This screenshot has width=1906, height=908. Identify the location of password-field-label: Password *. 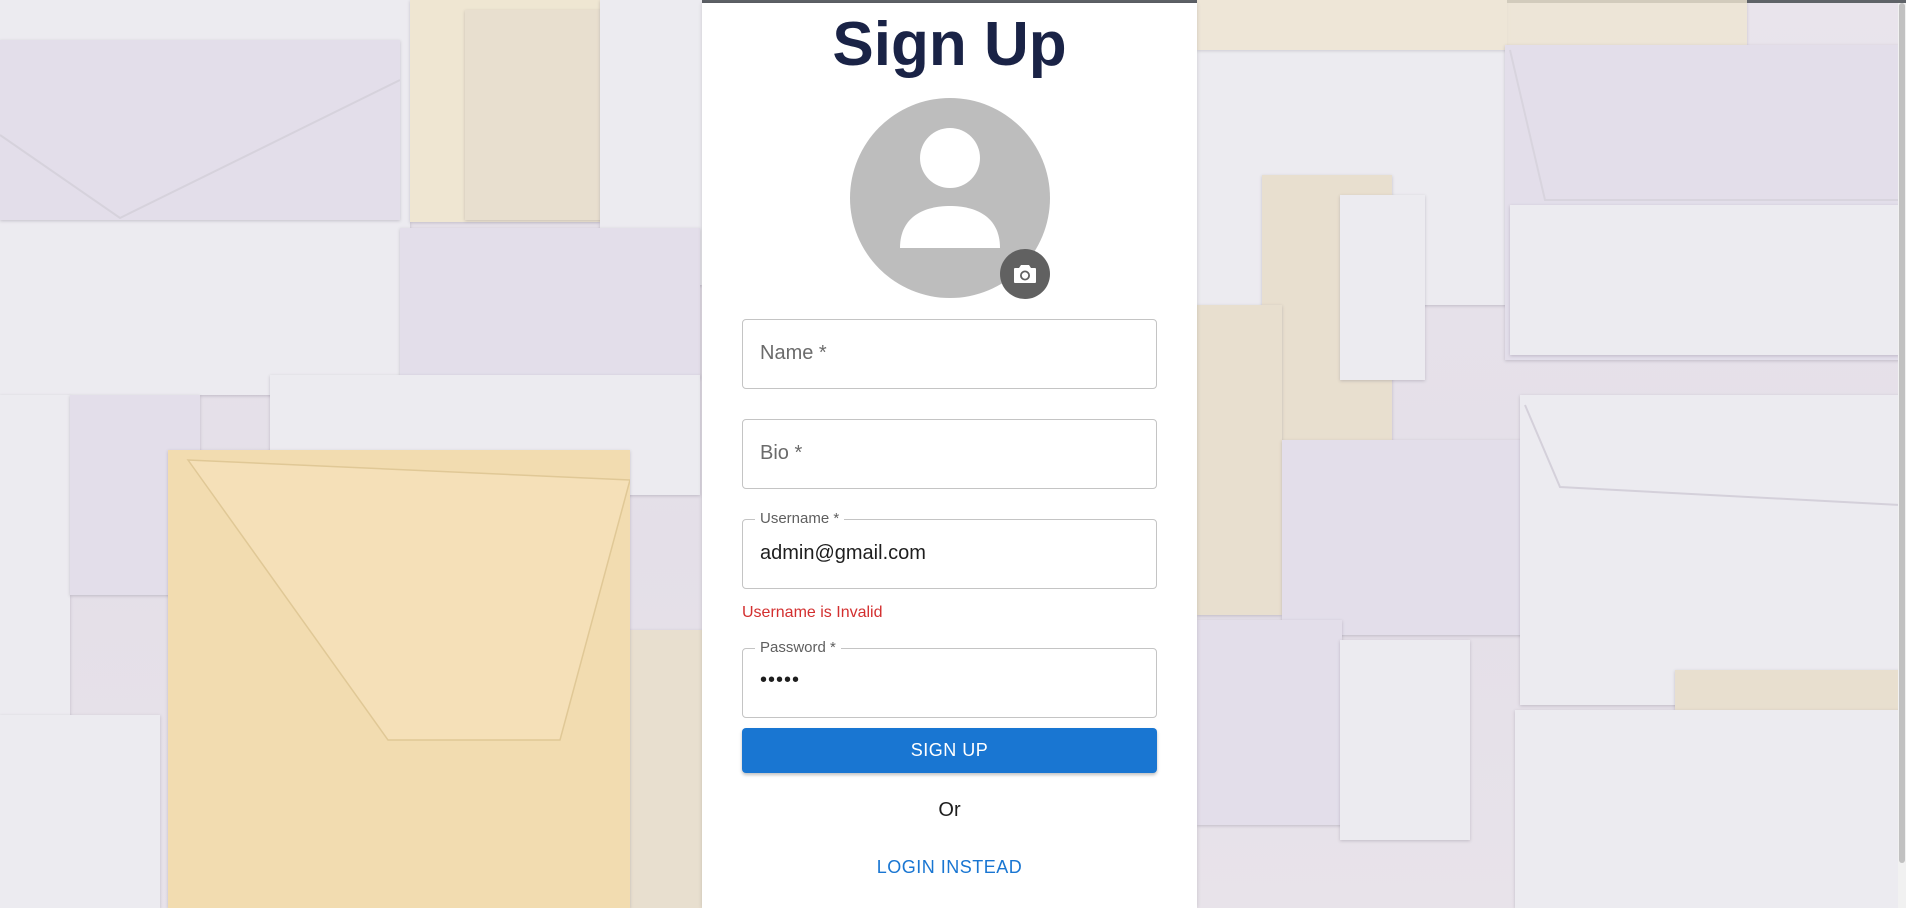
(798, 647).